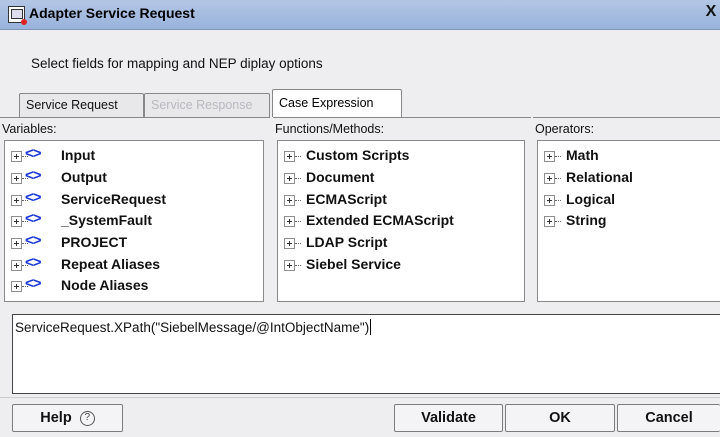 Image resolution: width=720 pixels, height=437 pixels. Describe the element at coordinates (207, 105) in the screenshot. I see `tab-service-response: Service Response` at that location.